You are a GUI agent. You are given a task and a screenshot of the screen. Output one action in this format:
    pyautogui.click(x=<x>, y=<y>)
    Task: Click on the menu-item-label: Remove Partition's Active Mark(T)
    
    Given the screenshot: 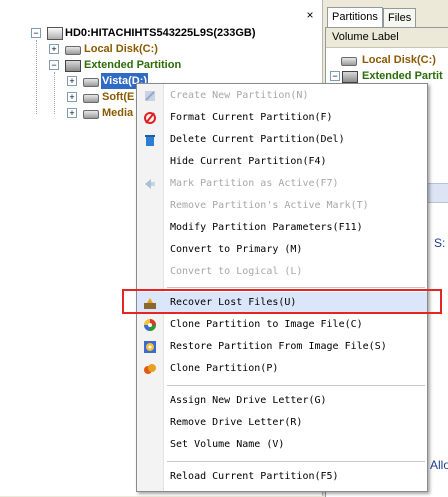 What is the action you would take?
    pyautogui.click(x=269, y=205)
    